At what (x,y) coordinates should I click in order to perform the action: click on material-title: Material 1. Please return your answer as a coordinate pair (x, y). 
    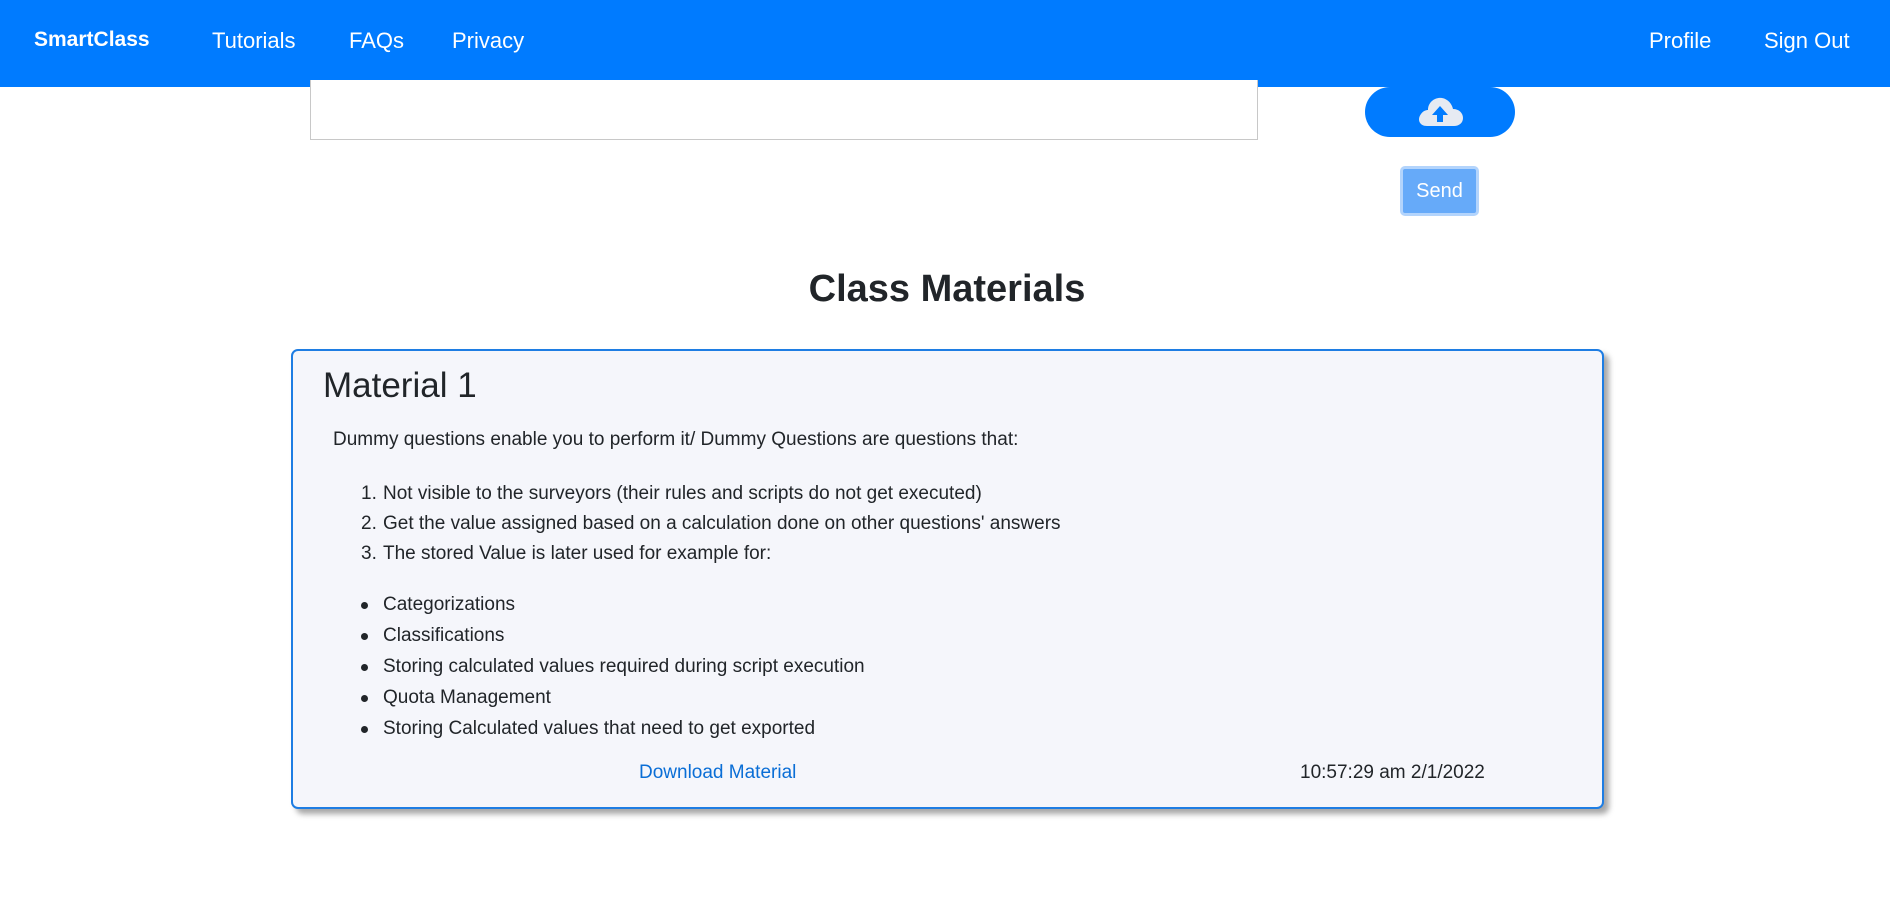
    Looking at the image, I should click on (400, 385).